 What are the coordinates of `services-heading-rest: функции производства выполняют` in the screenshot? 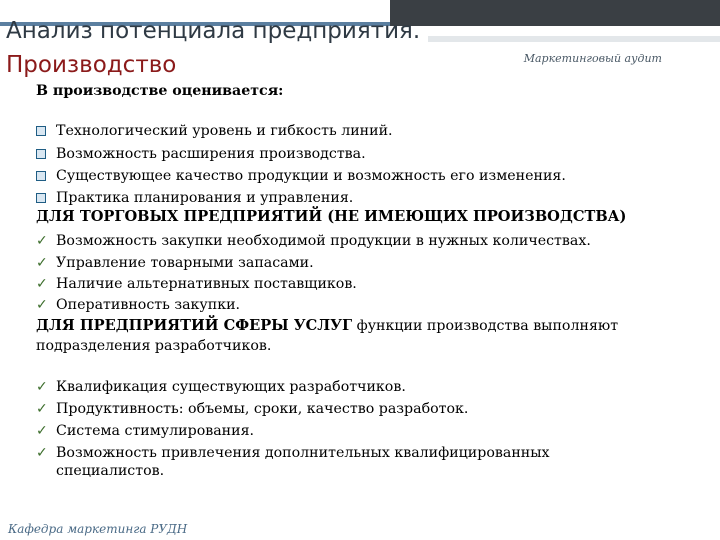 It's located at (485, 326).